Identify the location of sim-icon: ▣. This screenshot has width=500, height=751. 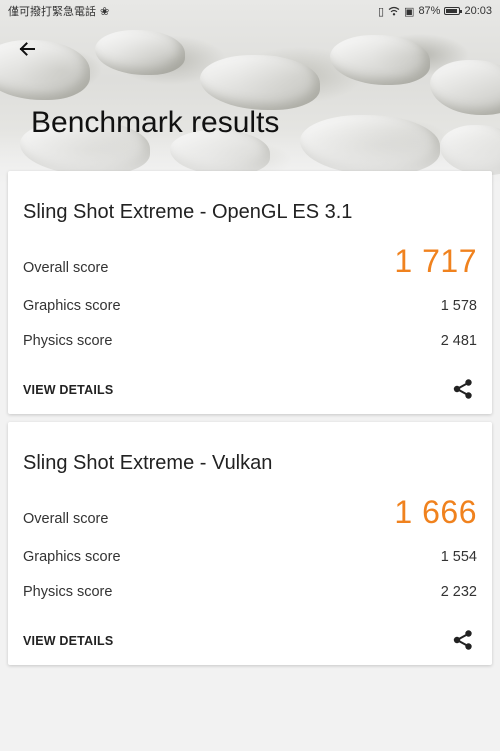
(409, 11).